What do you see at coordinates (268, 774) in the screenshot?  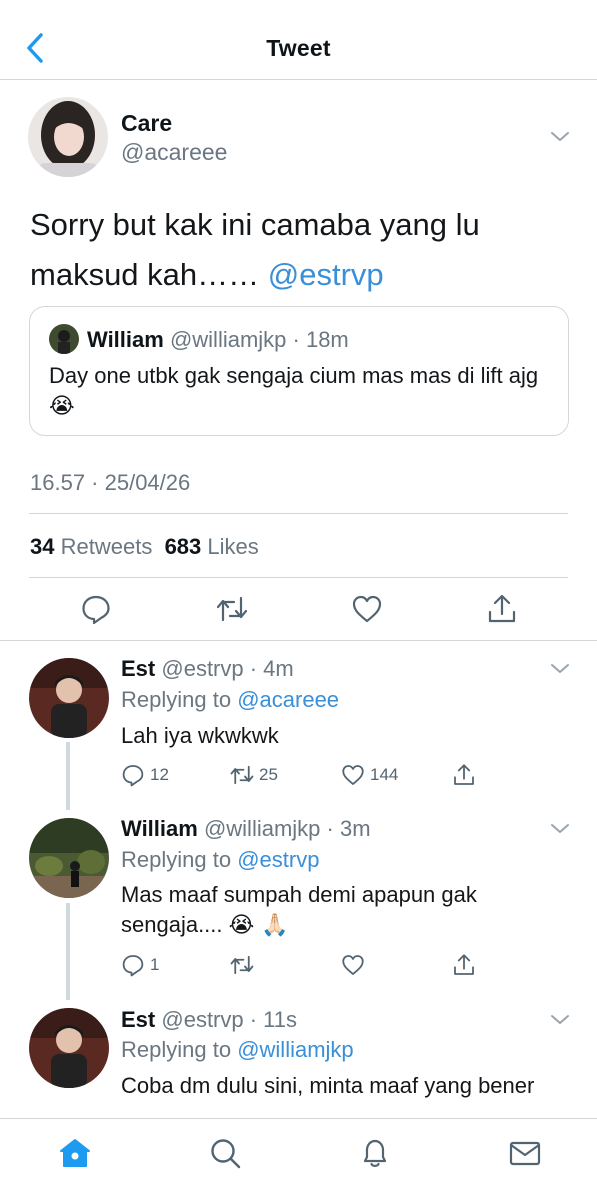 I see `retweet-count: 25` at bounding box center [268, 774].